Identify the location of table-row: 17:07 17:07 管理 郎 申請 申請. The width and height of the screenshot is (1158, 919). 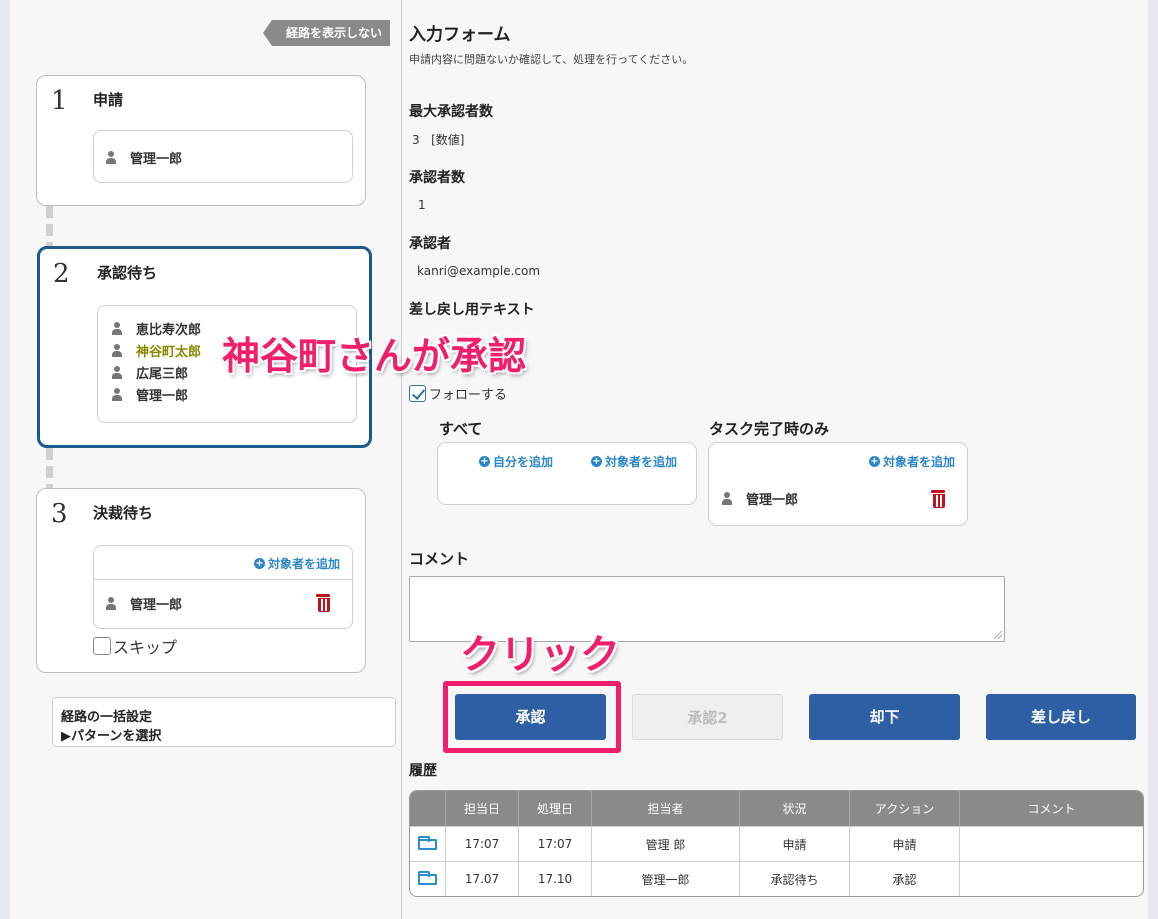
(776, 843).